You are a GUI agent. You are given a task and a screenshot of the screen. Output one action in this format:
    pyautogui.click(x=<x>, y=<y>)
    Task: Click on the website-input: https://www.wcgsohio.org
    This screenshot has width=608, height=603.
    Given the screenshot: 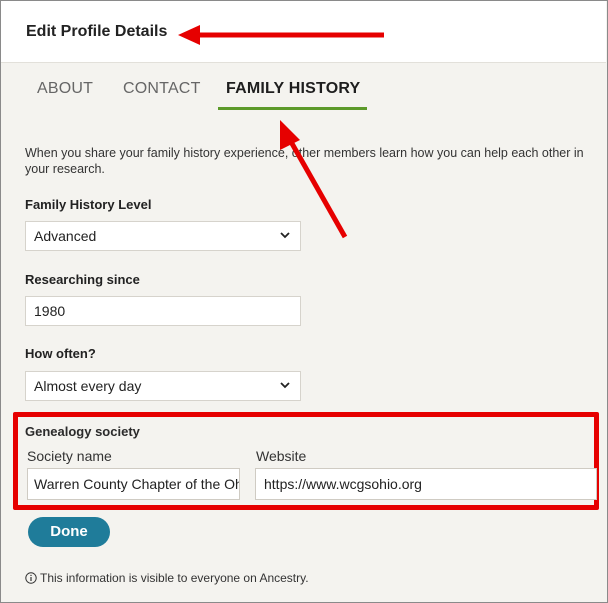 What is the action you would take?
    pyautogui.click(x=426, y=484)
    